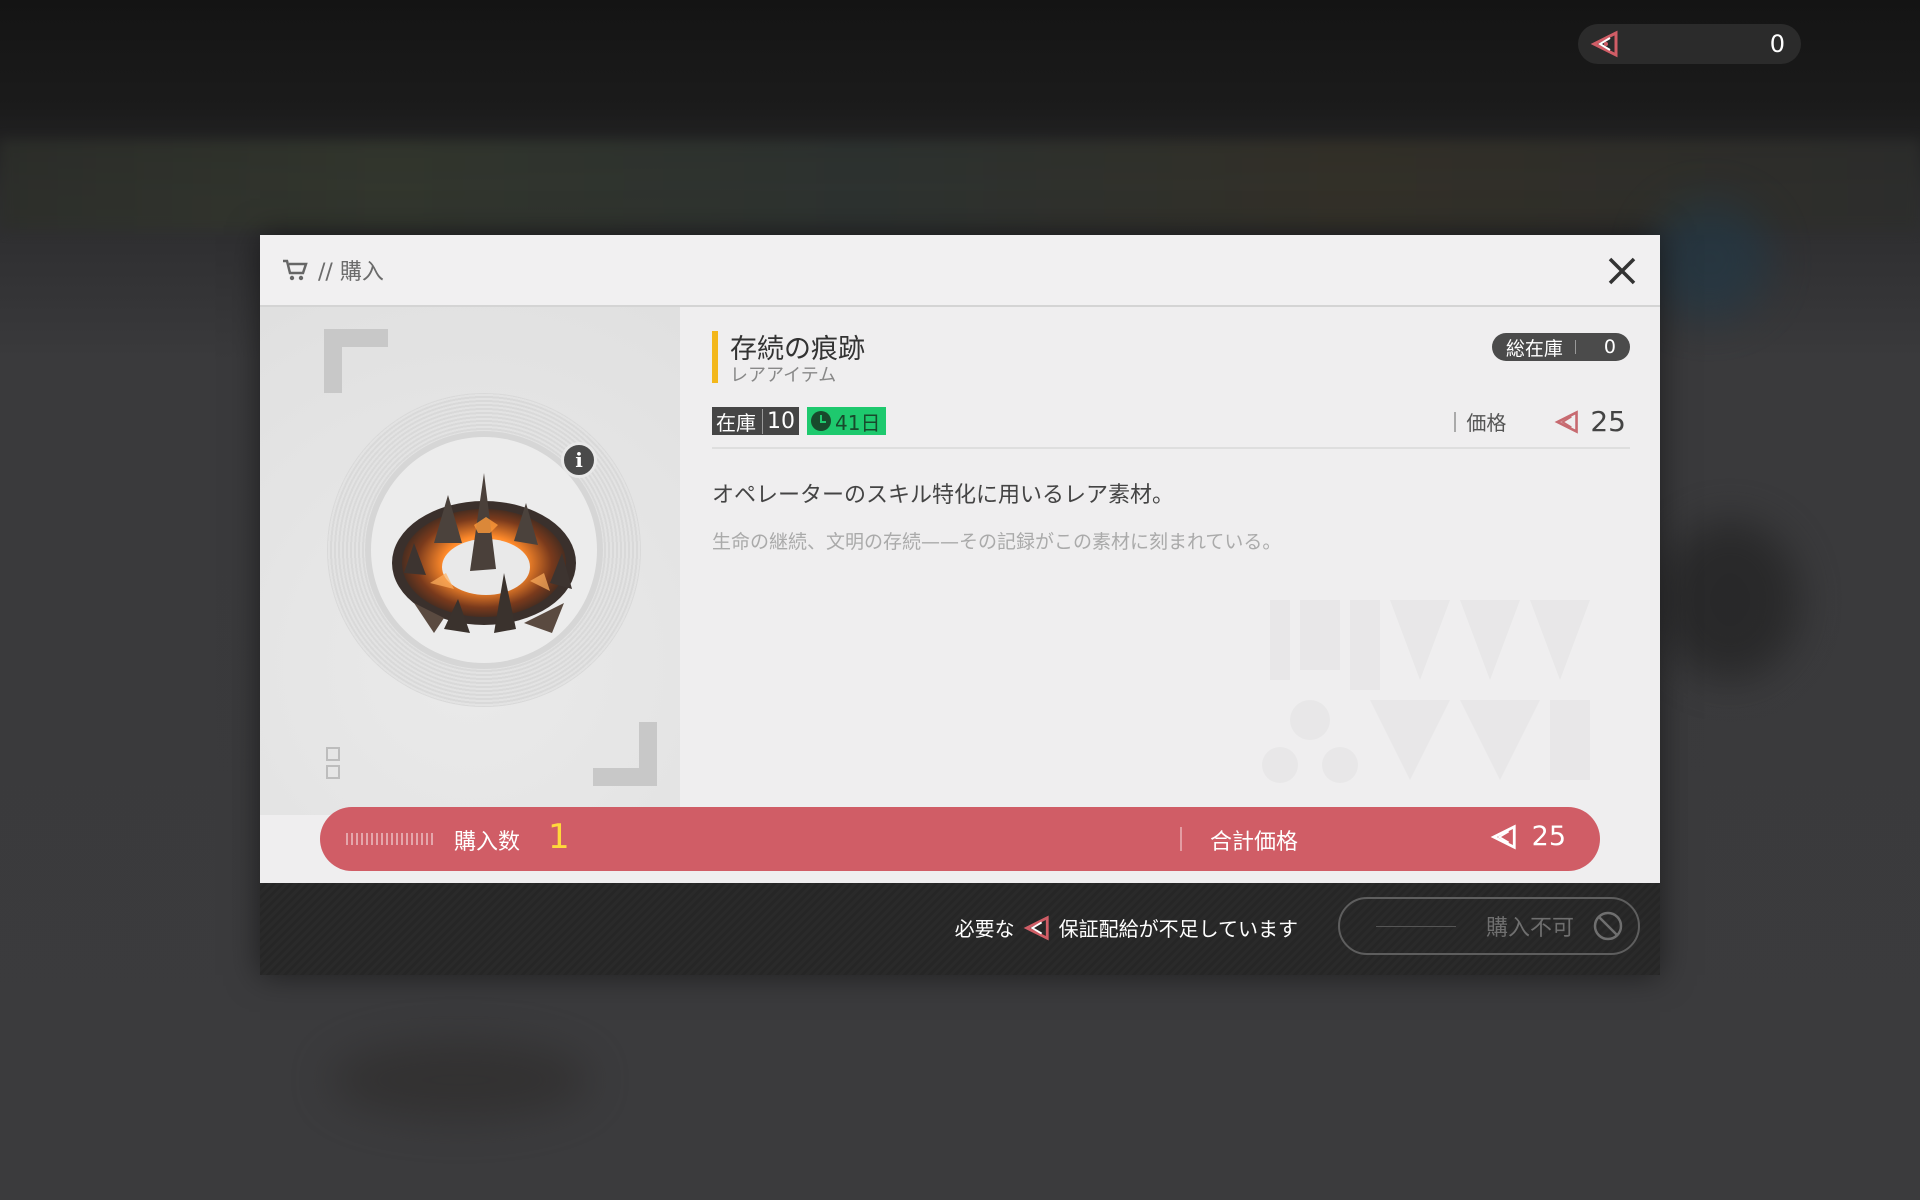 Image resolution: width=1920 pixels, height=1200 pixels. I want to click on item-image, so click(484, 553).